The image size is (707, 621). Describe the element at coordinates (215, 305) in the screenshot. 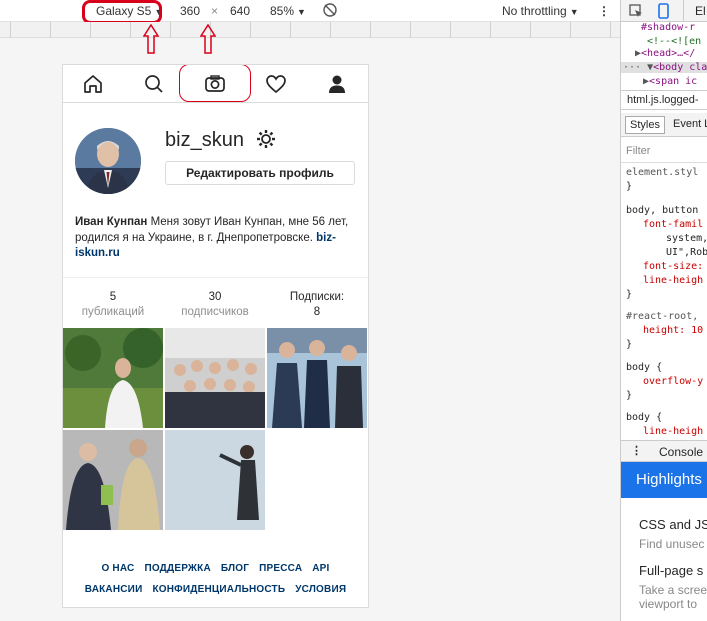

I see `stat-followers: 30 подписчиков` at that location.